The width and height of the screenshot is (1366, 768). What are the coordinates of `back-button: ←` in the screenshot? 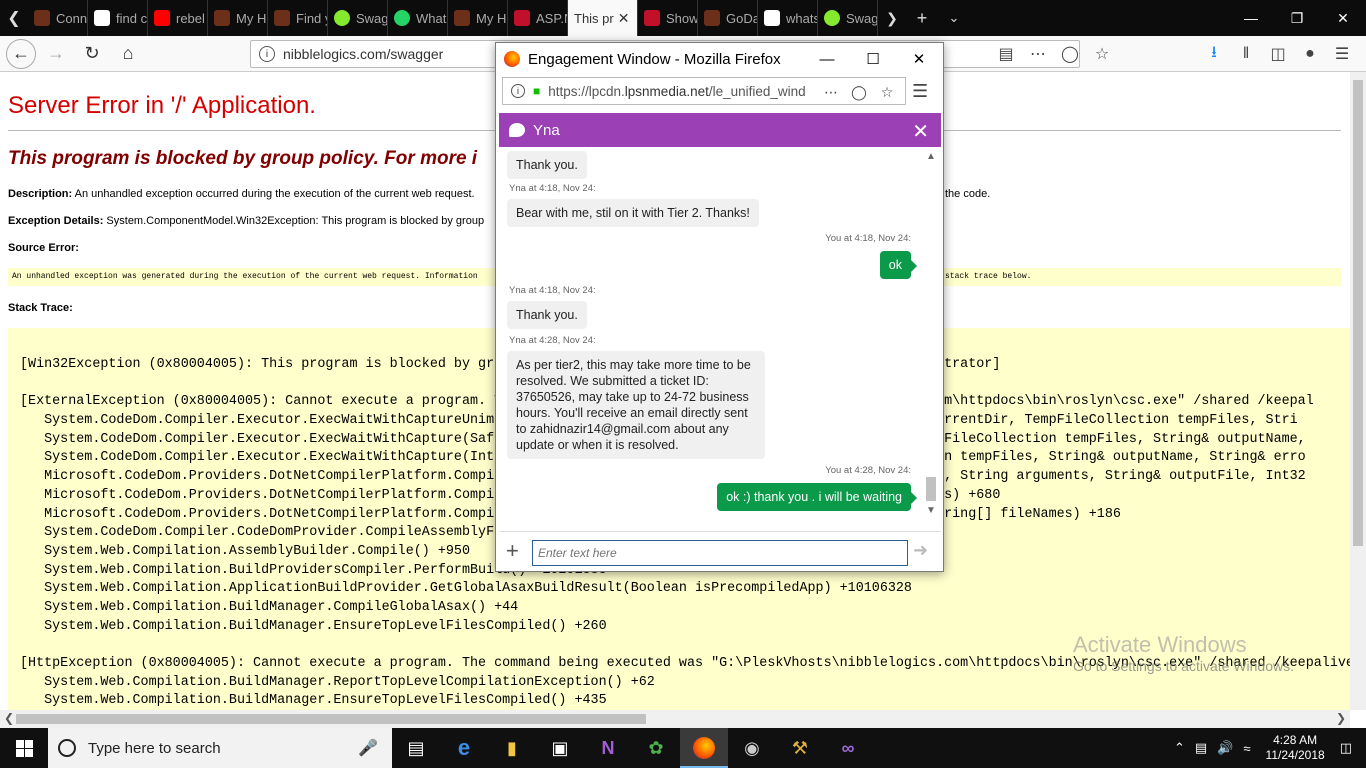 It's located at (21, 53).